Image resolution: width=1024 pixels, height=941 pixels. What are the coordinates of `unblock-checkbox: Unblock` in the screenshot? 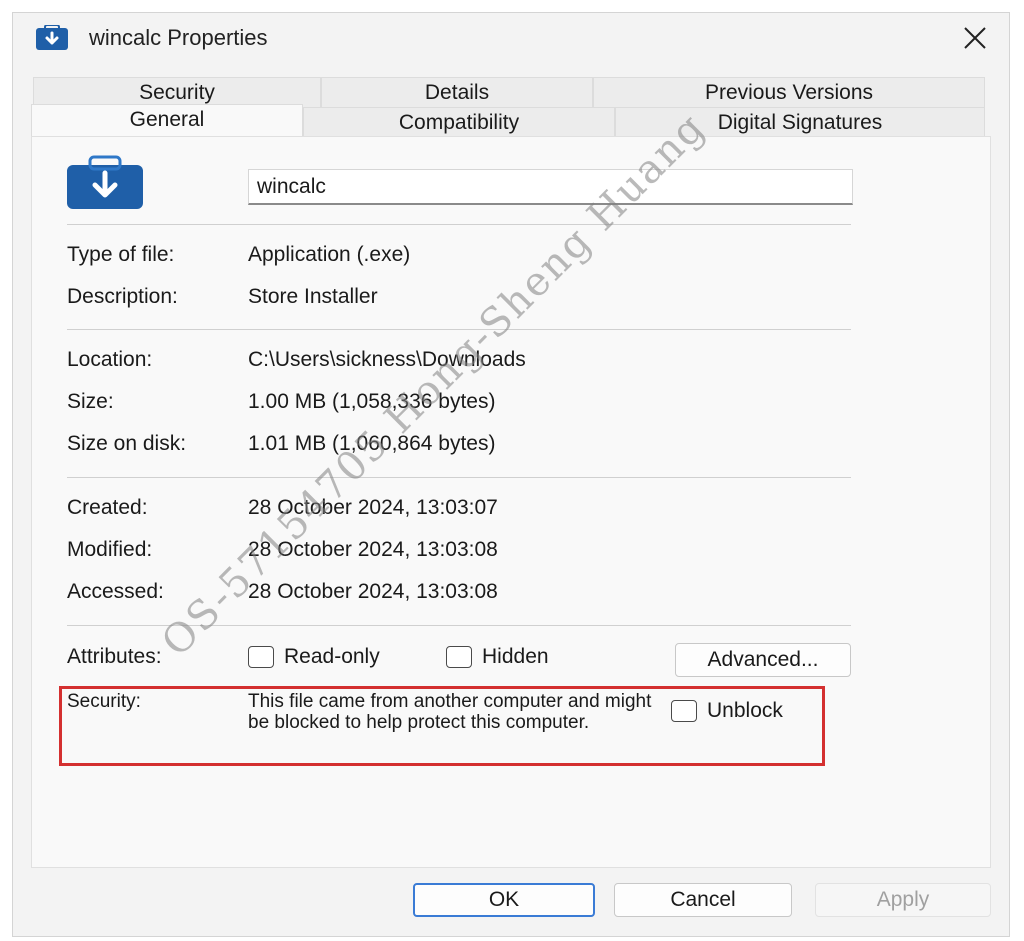 It's located at (727, 711).